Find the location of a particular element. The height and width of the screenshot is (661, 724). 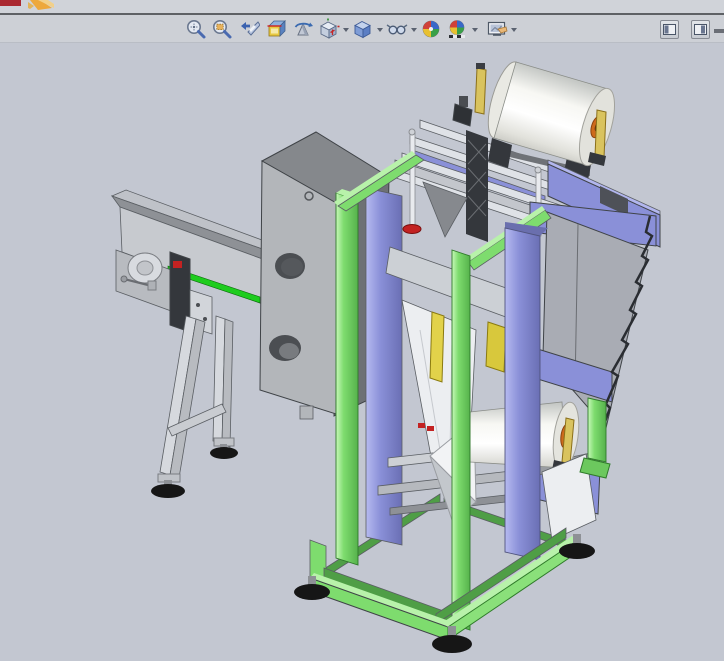

glasses-icon is located at coordinates (397, 29).